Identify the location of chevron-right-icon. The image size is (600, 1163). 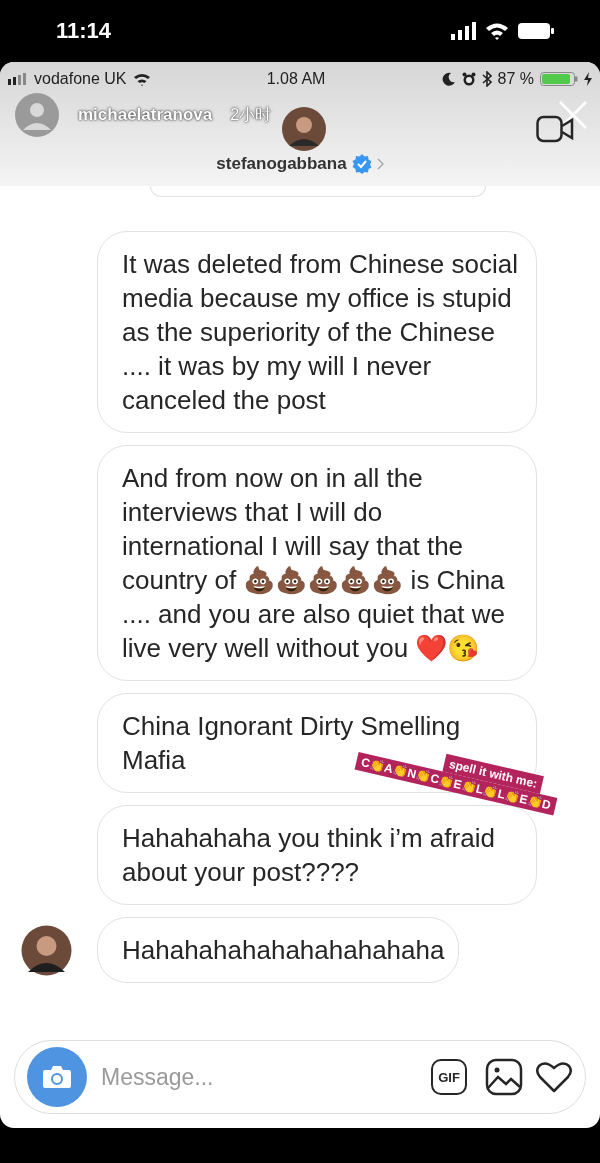
(380, 164).